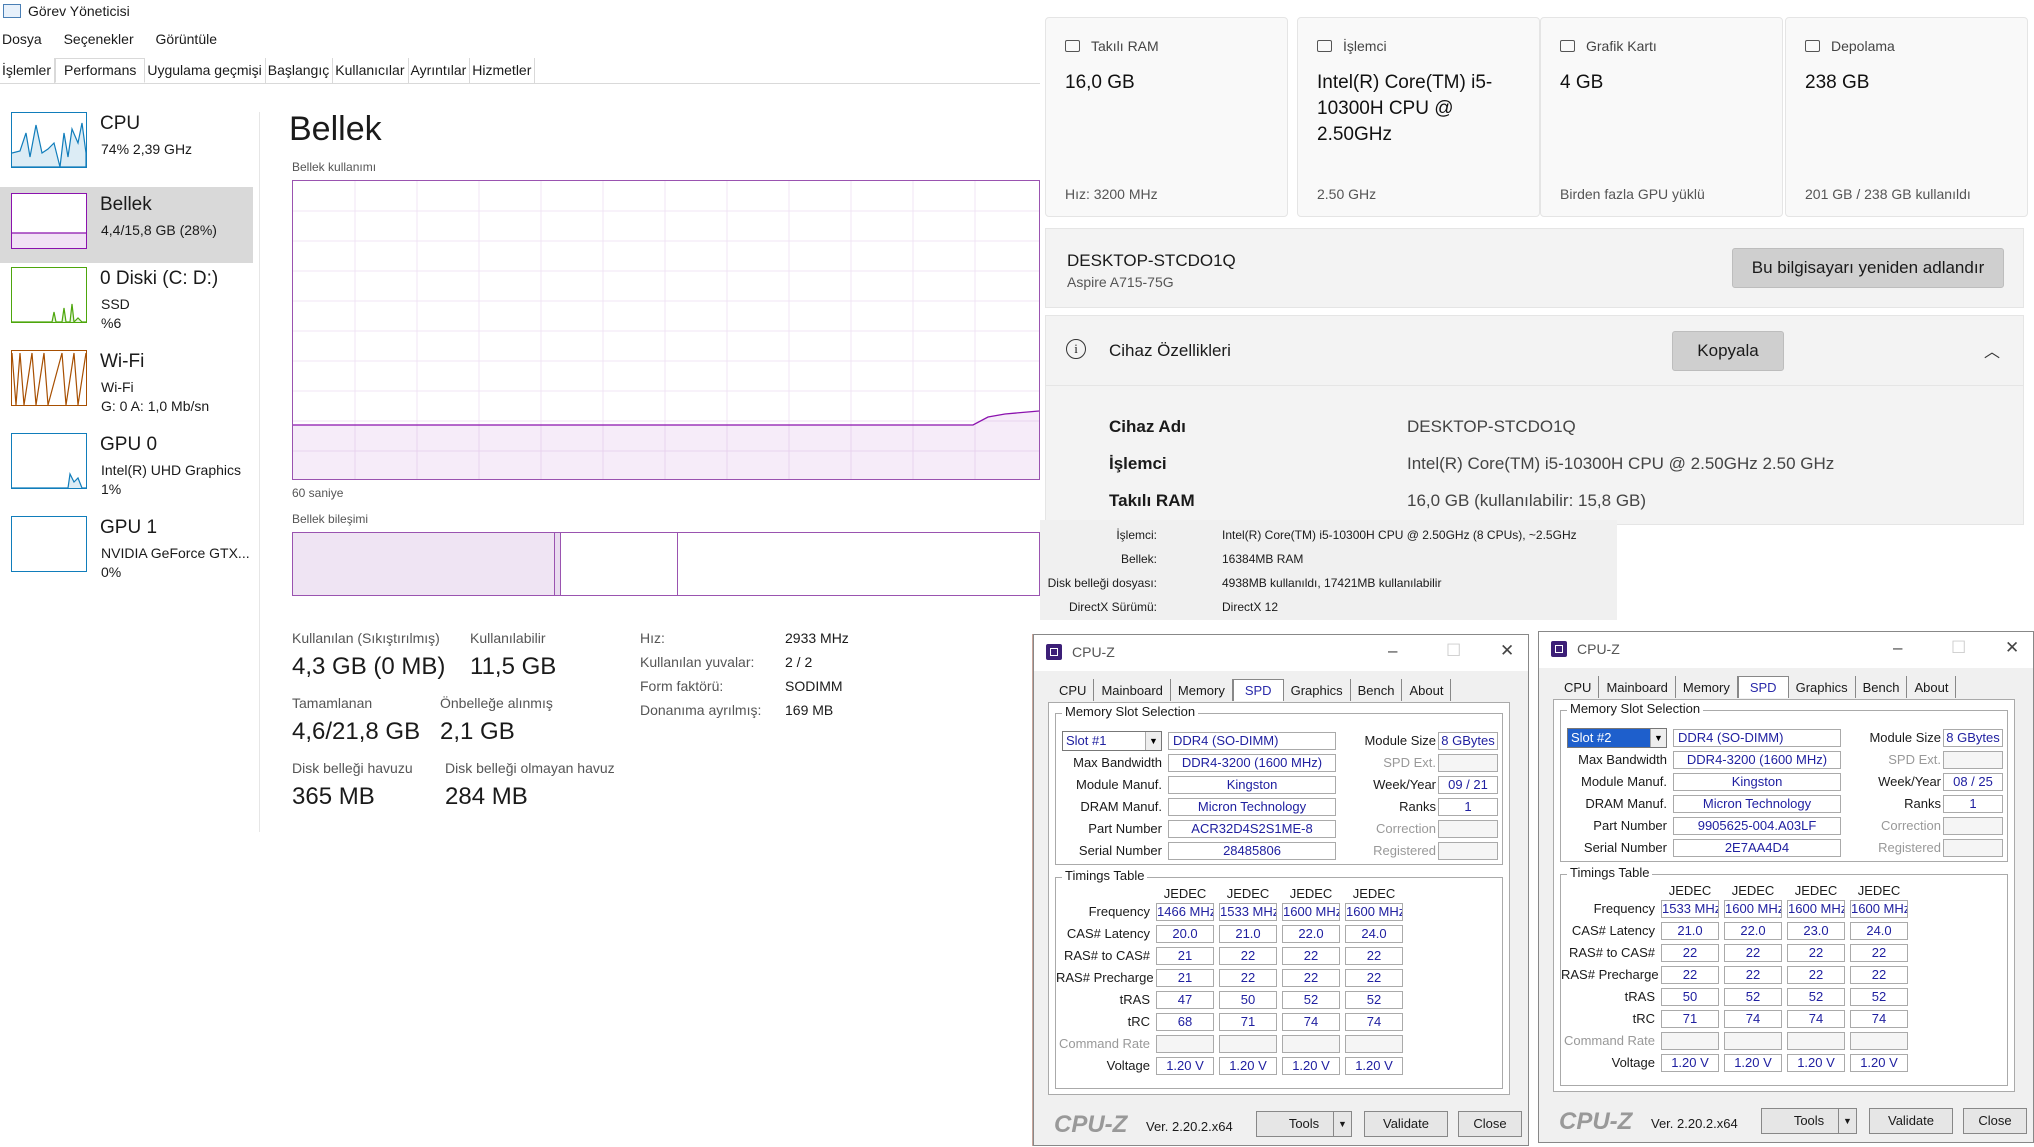 The height and width of the screenshot is (1147, 2034). Describe the element at coordinates (171, 470) in the screenshot. I see `sidebar-gpu0-model: Intel(R) UHD Graphics` at that location.